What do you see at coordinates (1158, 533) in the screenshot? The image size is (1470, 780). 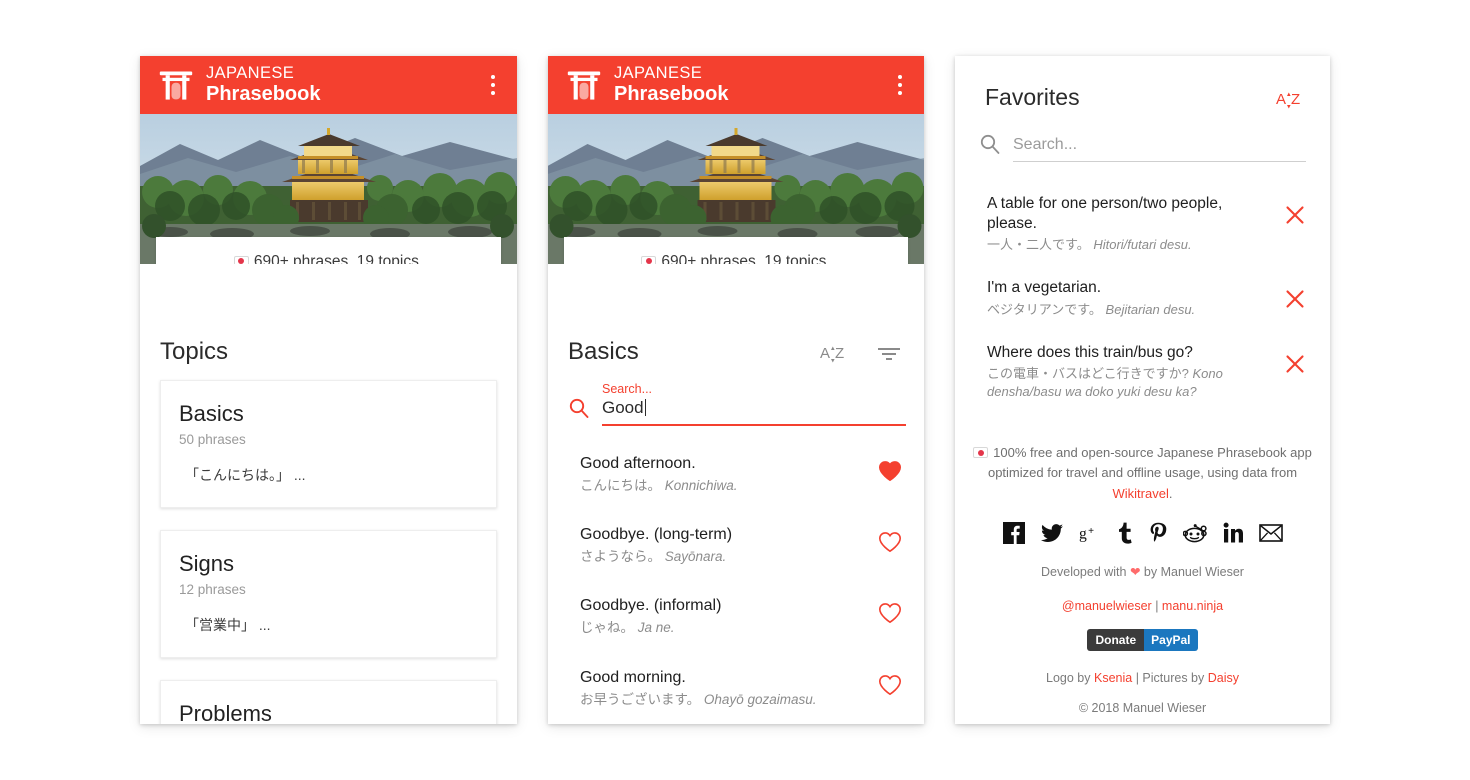 I see `pinterest-icon` at bounding box center [1158, 533].